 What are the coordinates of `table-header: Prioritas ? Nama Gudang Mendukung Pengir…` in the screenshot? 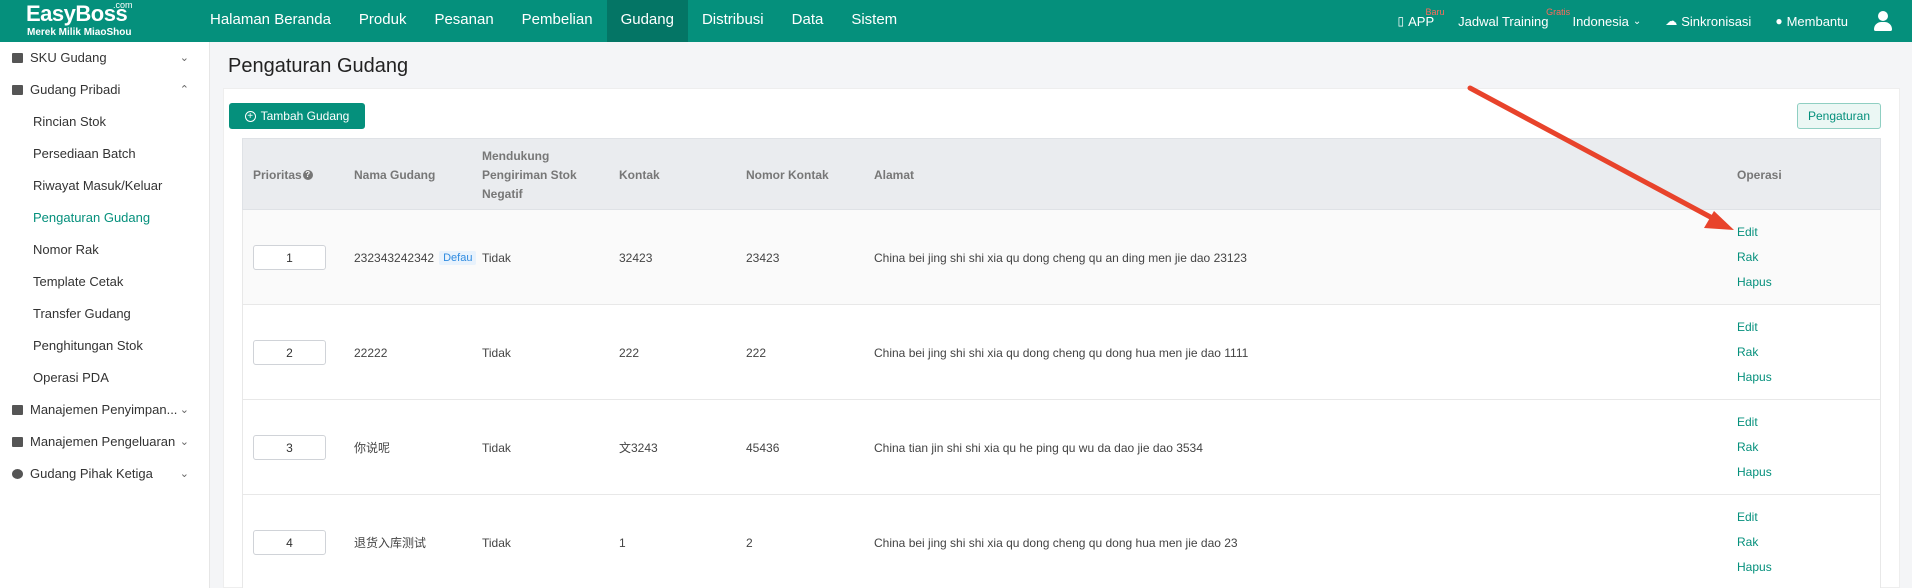 It's located at (1061, 174).